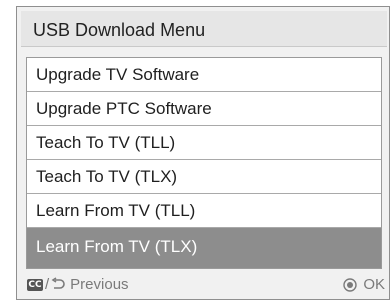 This screenshot has width=391, height=301. Describe the element at coordinates (350, 284) in the screenshot. I see `ok-circle-icon` at that location.